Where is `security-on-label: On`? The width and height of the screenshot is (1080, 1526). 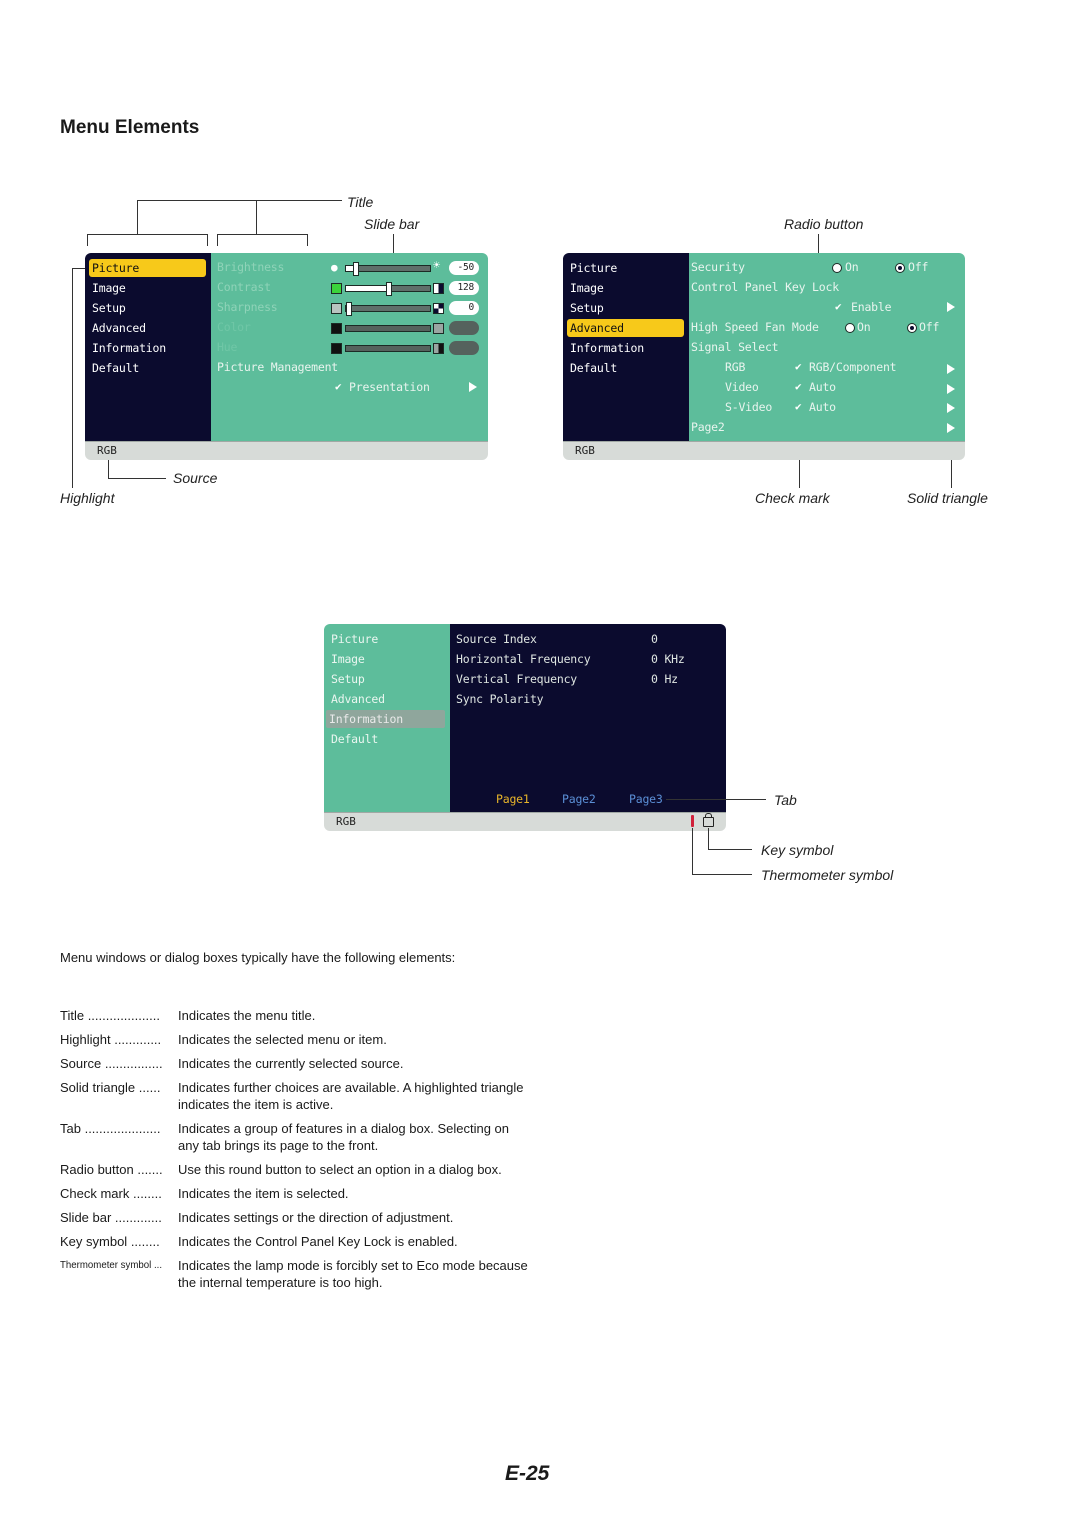 security-on-label: On is located at coordinates (852, 267).